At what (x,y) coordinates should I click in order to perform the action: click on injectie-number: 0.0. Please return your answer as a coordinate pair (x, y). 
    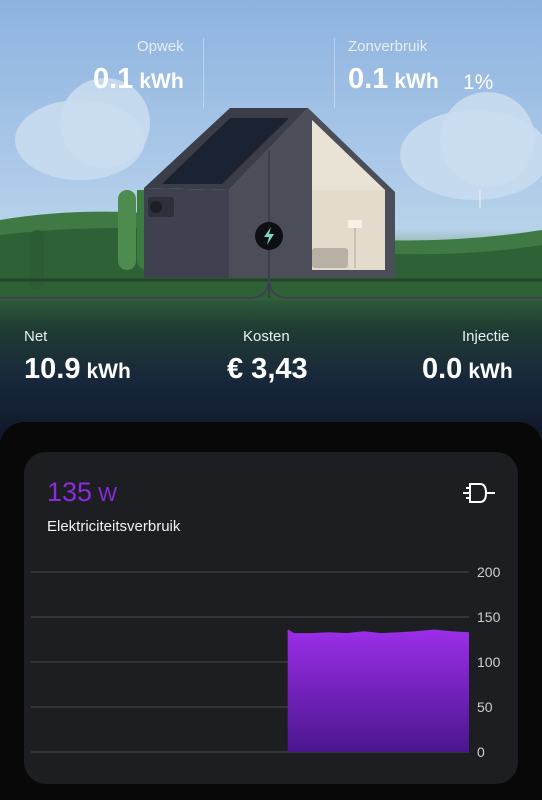
    Looking at the image, I should click on (442, 369).